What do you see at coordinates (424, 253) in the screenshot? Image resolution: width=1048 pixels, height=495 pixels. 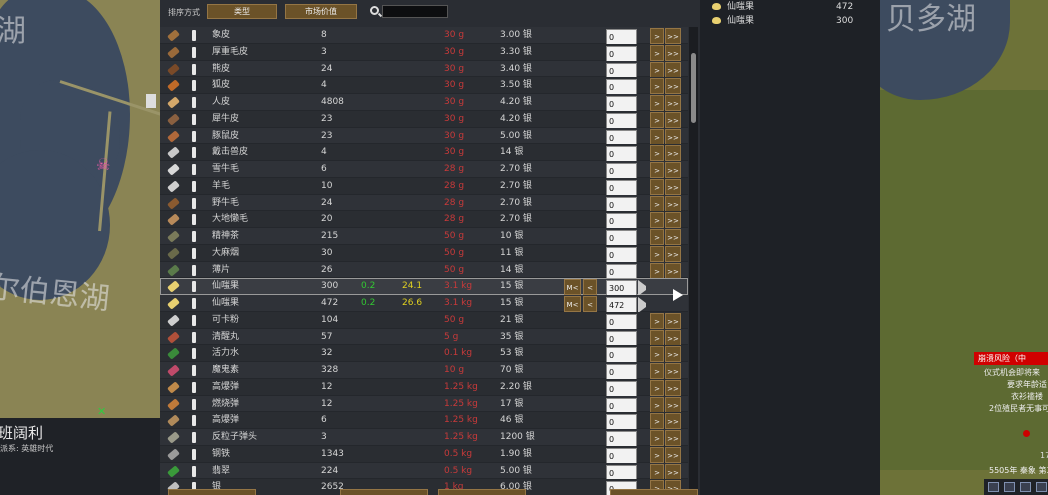 I see `table-row: 大麻烟 30 50 g 11 银 0 > >>` at bounding box center [424, 253].